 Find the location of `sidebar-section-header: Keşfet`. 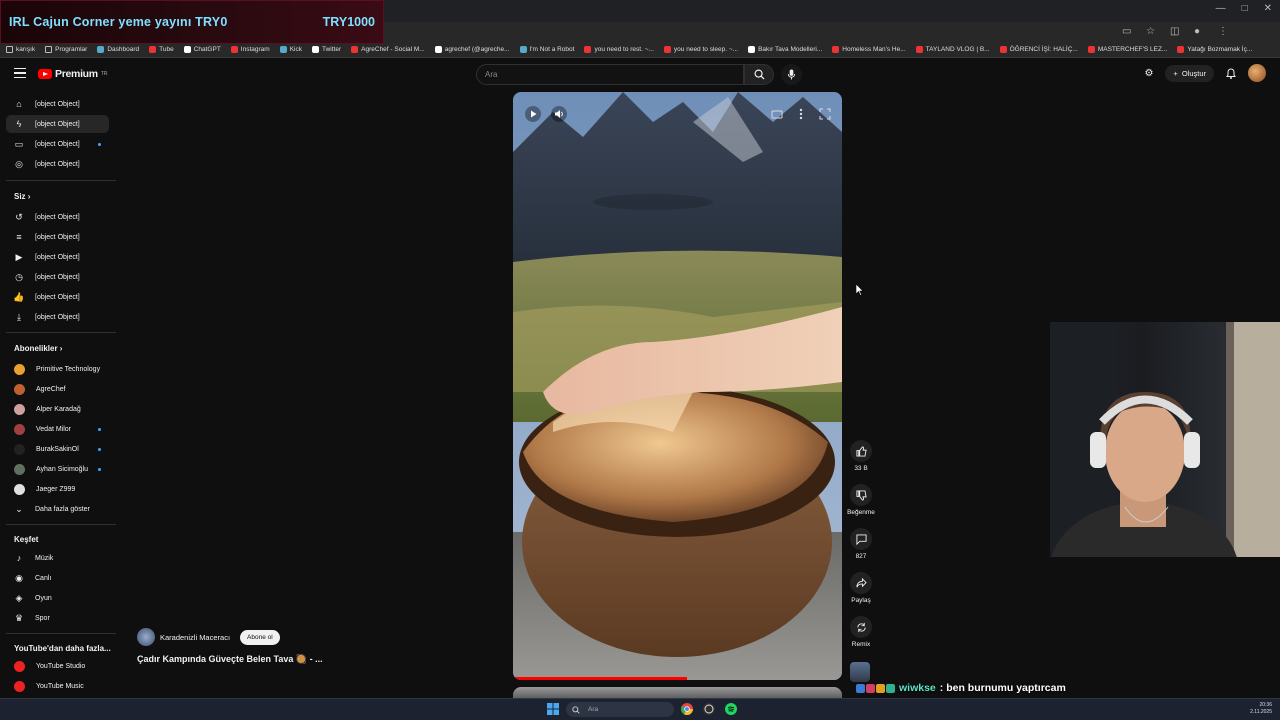

sidebar-section-header: Keşfet is located at coordinates (26, 539).